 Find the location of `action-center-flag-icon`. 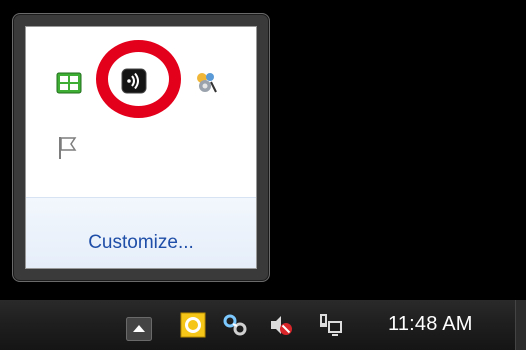

action-center-flag-icon is located at coordinates (69, 148).